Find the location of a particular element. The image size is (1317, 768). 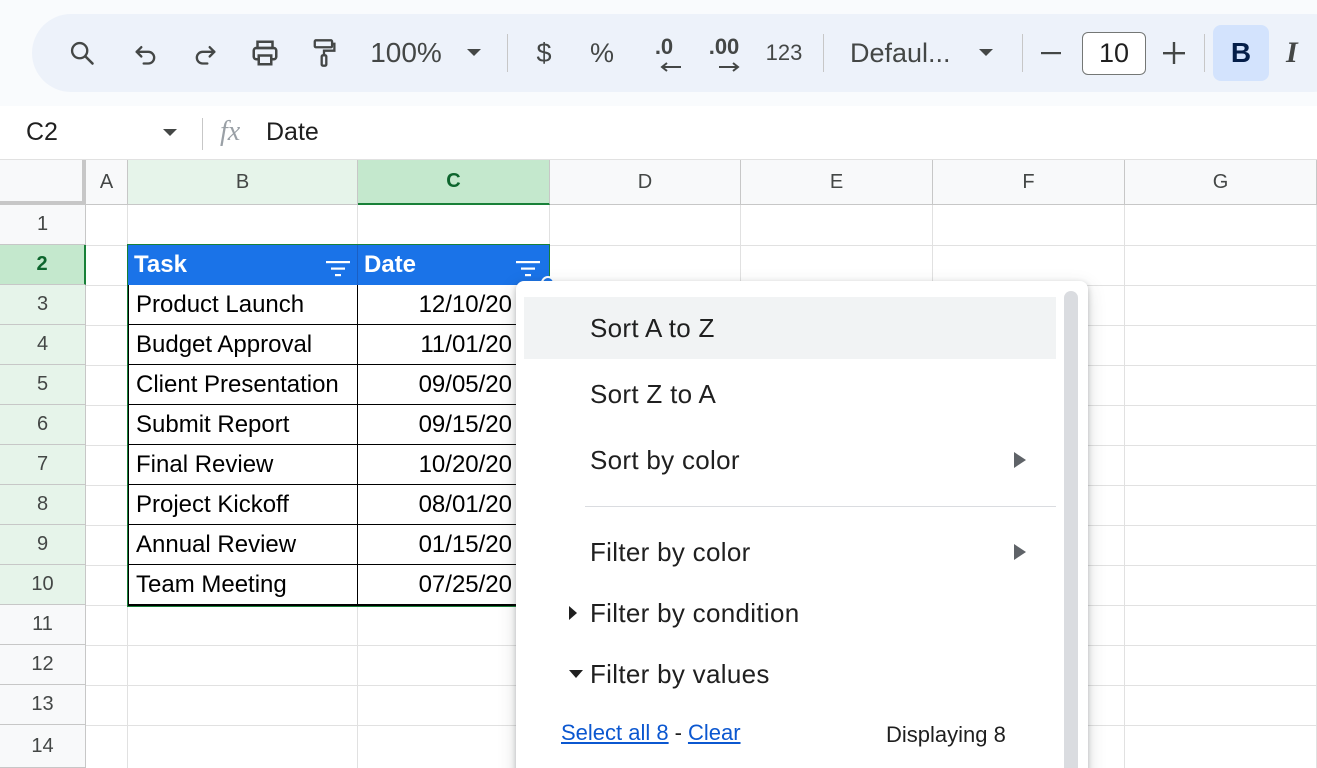

print-button is located at coordinates (265, 53).